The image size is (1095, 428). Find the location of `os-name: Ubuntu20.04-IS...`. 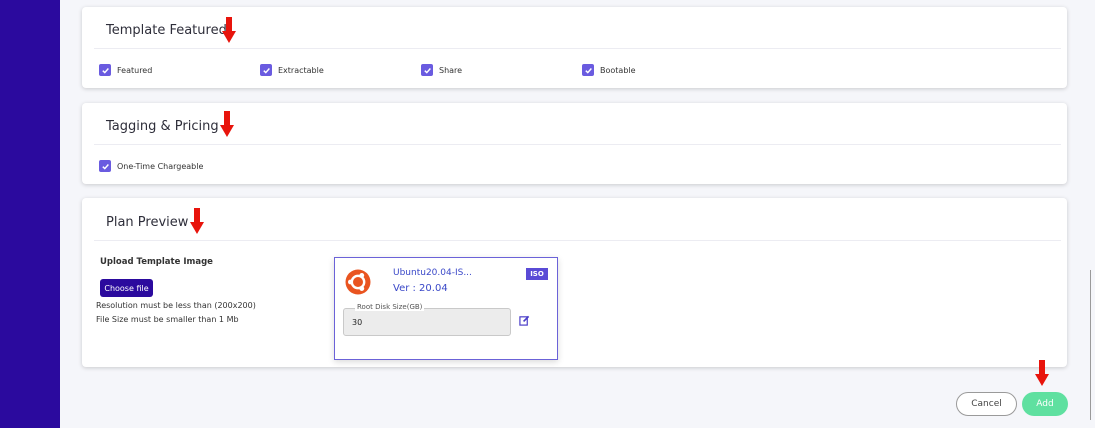

os-name: Ubuntu20.04-IS... is located at coordinates (432, 273).